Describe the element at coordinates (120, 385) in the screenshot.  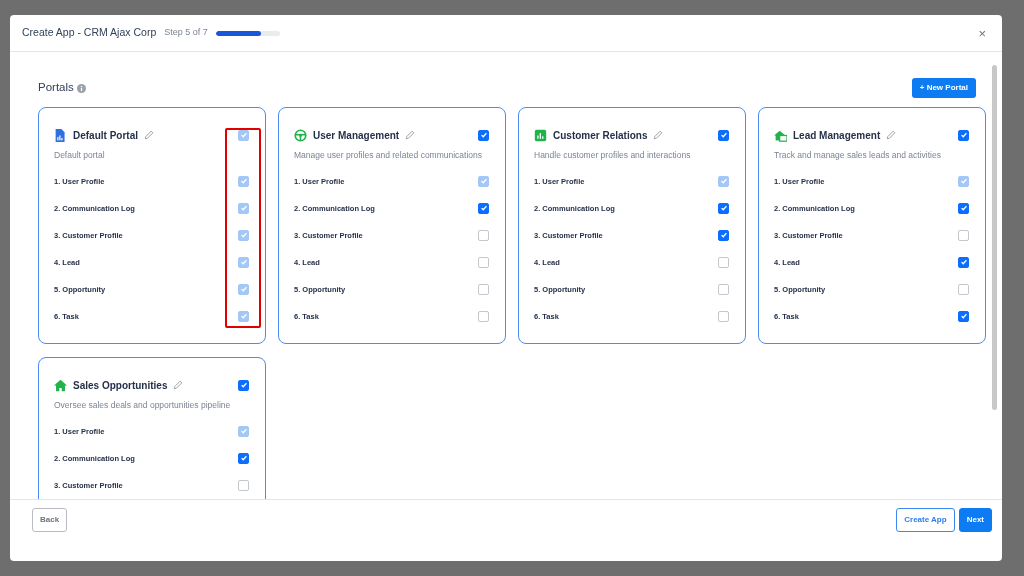
I see `portal-name: Sales Opportunities` at that location.